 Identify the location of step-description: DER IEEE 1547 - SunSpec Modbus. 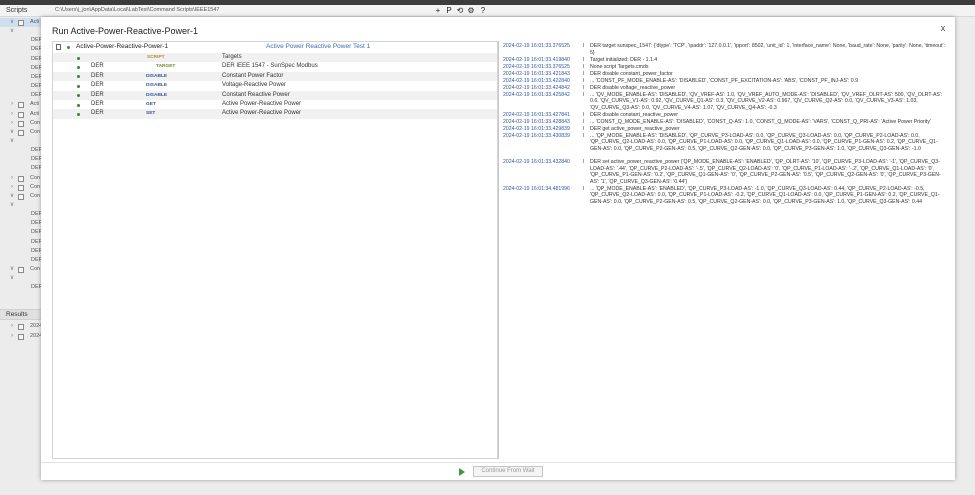
(270, 66).